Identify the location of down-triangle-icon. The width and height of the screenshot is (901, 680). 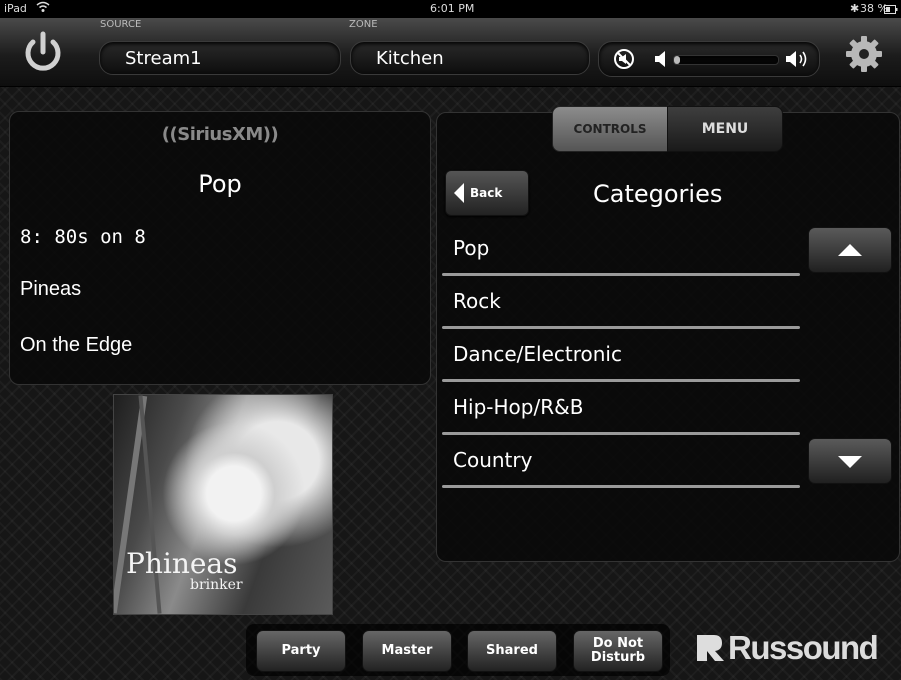
(850, 462).